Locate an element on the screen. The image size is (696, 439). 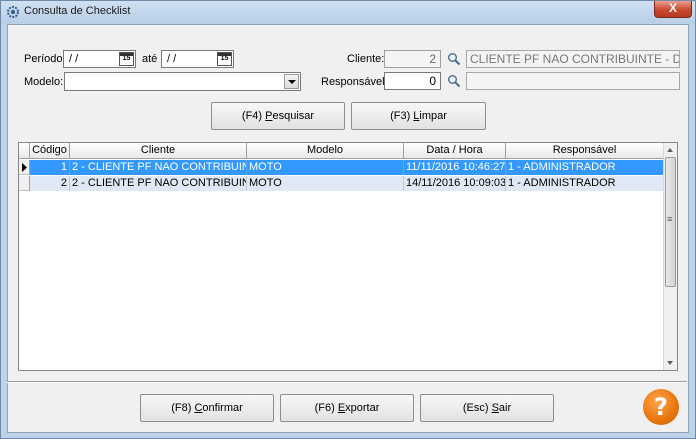
current-row-arrow-icon is located at coordinates (24, 167).